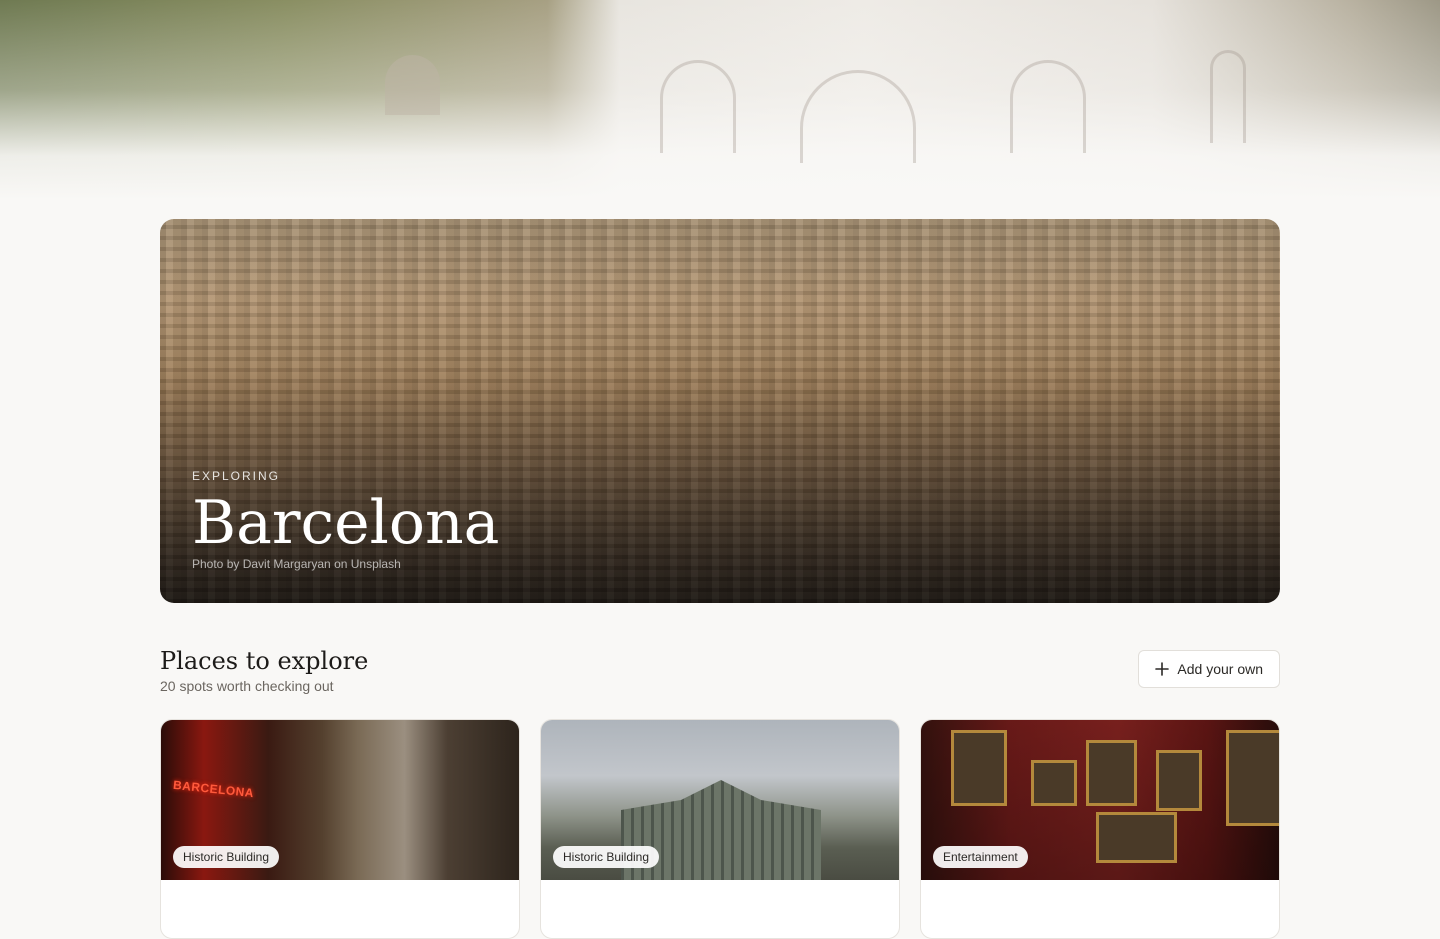  What do you see at coordinates (346, 523) in the screenshot?
I see `hero-title: Barcelona` at bounding box center [346, 523].